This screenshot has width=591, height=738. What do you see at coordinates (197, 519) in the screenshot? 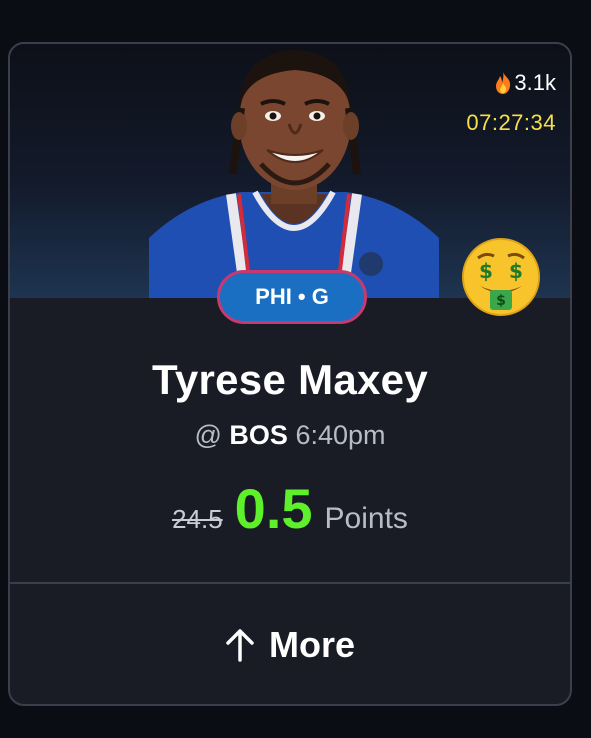
I see `original-line: 24.5` at bounding box center [197, 519].